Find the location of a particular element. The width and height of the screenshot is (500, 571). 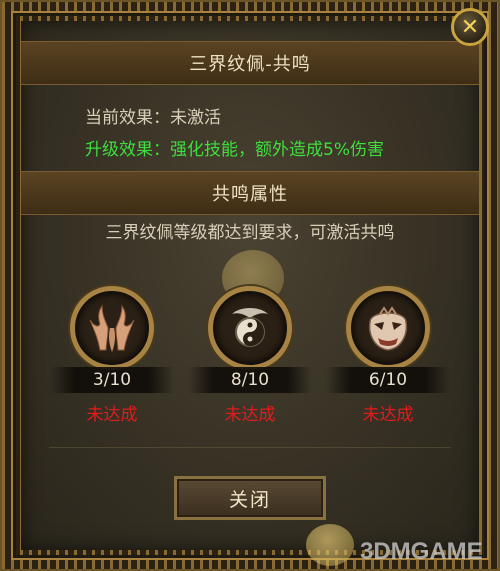

pendant-status-2: 未达成 is located at coordinates (250, 415).